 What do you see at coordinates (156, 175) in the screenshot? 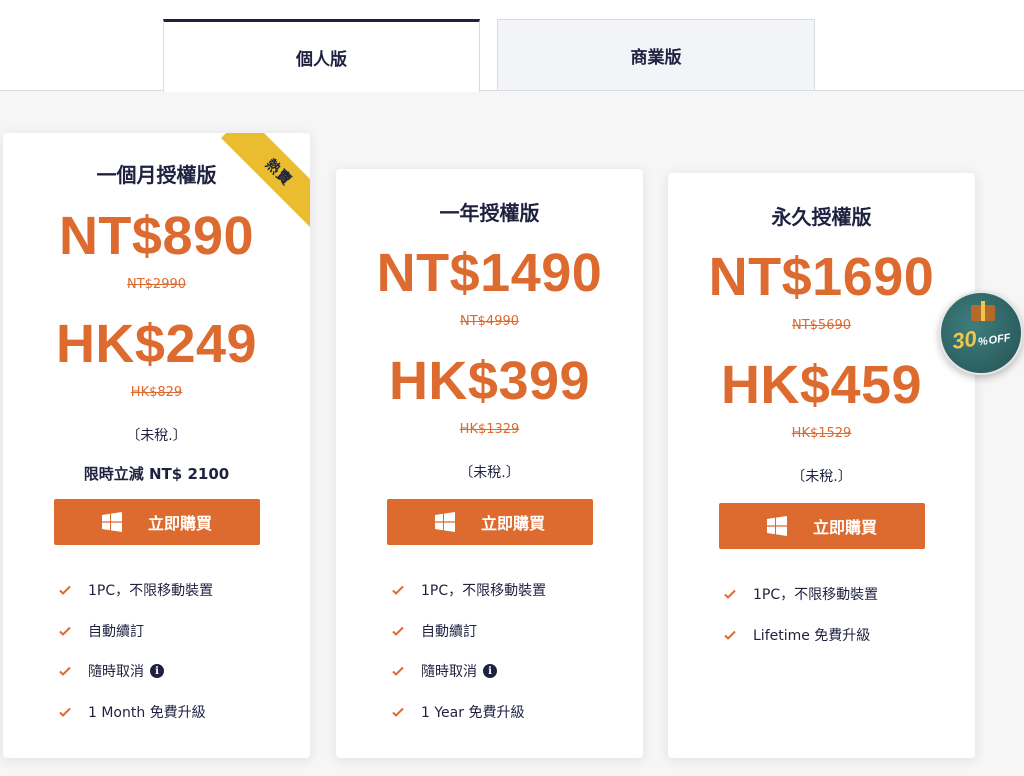
I see `plan-title: 一個月授權版` at bounding box center [156, 175].